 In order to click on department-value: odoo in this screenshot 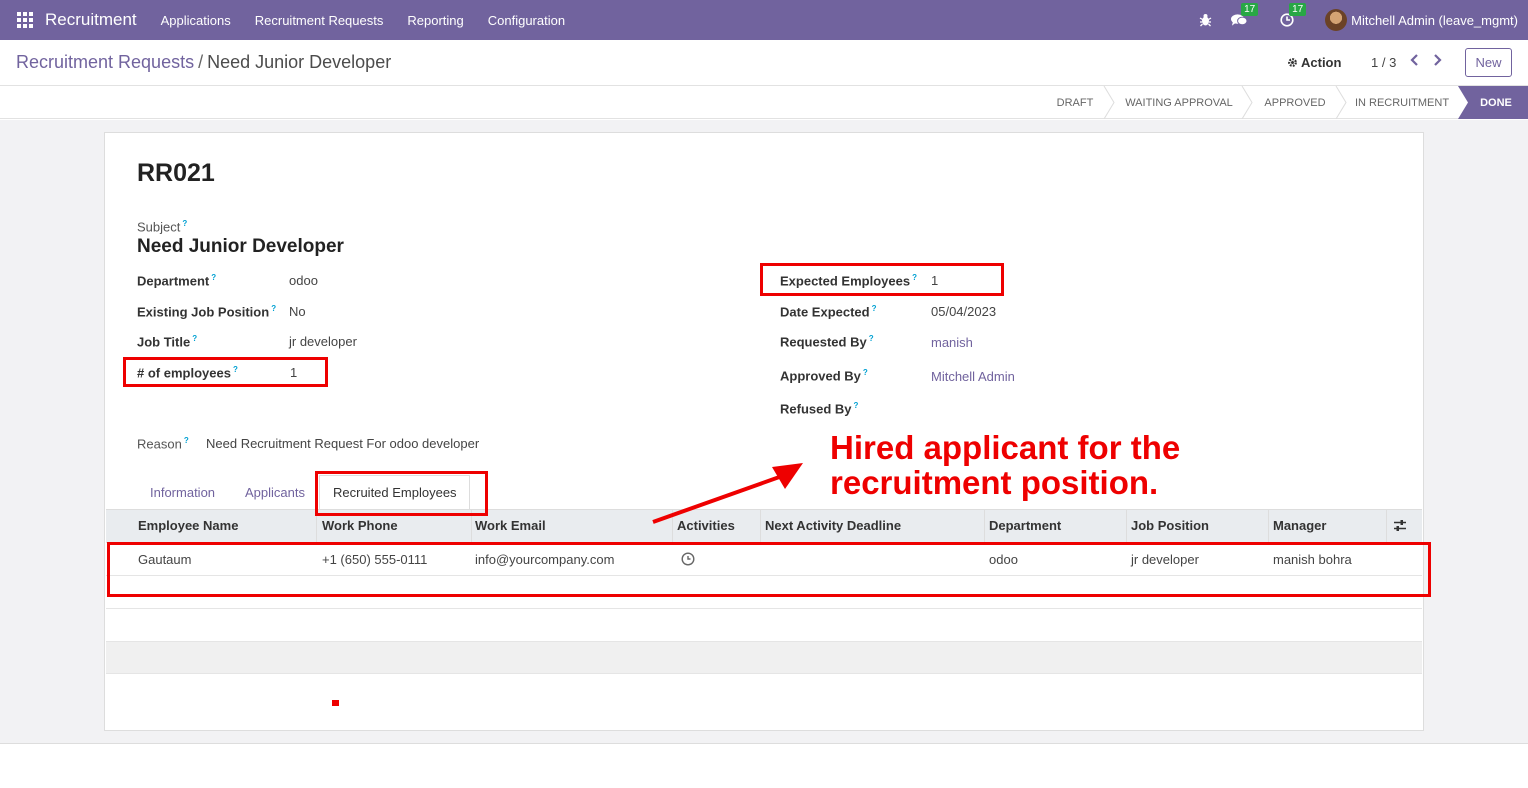, I will do `click(303, 280)`.